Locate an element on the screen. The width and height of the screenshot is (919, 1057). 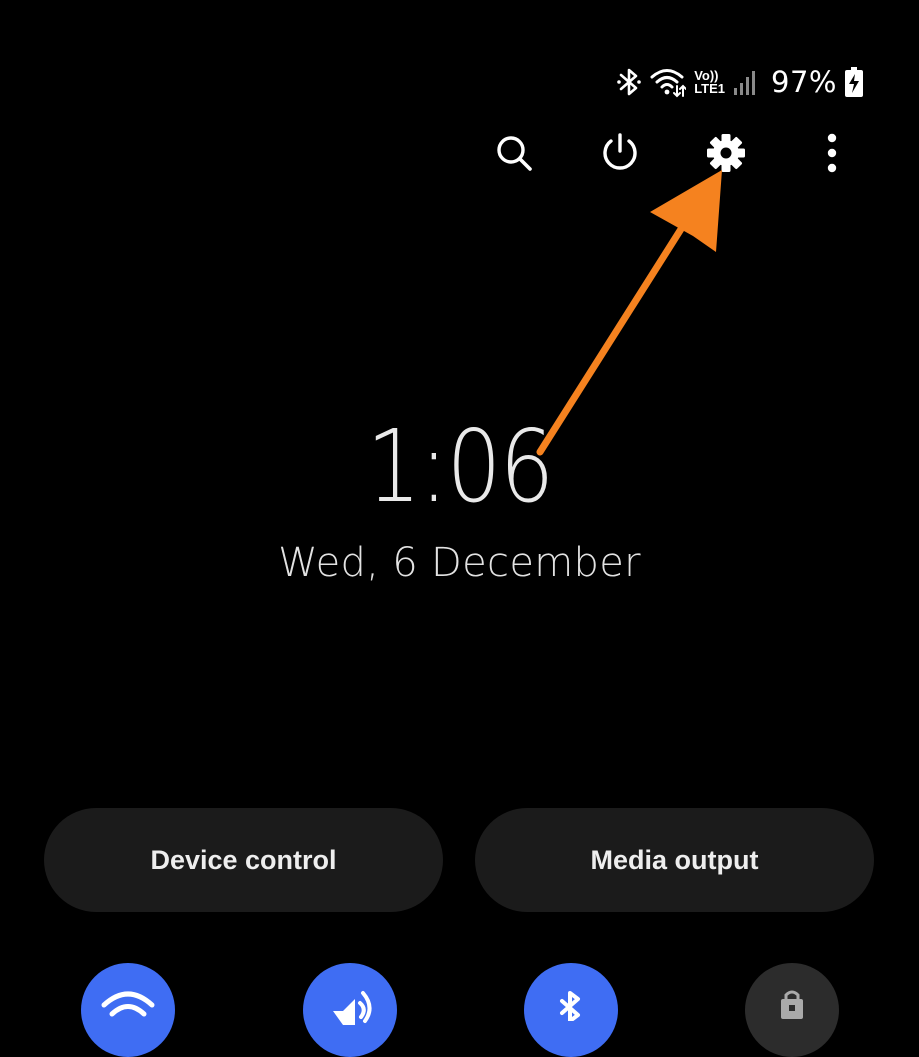
more-options-button is located at coordinates (832, 153).